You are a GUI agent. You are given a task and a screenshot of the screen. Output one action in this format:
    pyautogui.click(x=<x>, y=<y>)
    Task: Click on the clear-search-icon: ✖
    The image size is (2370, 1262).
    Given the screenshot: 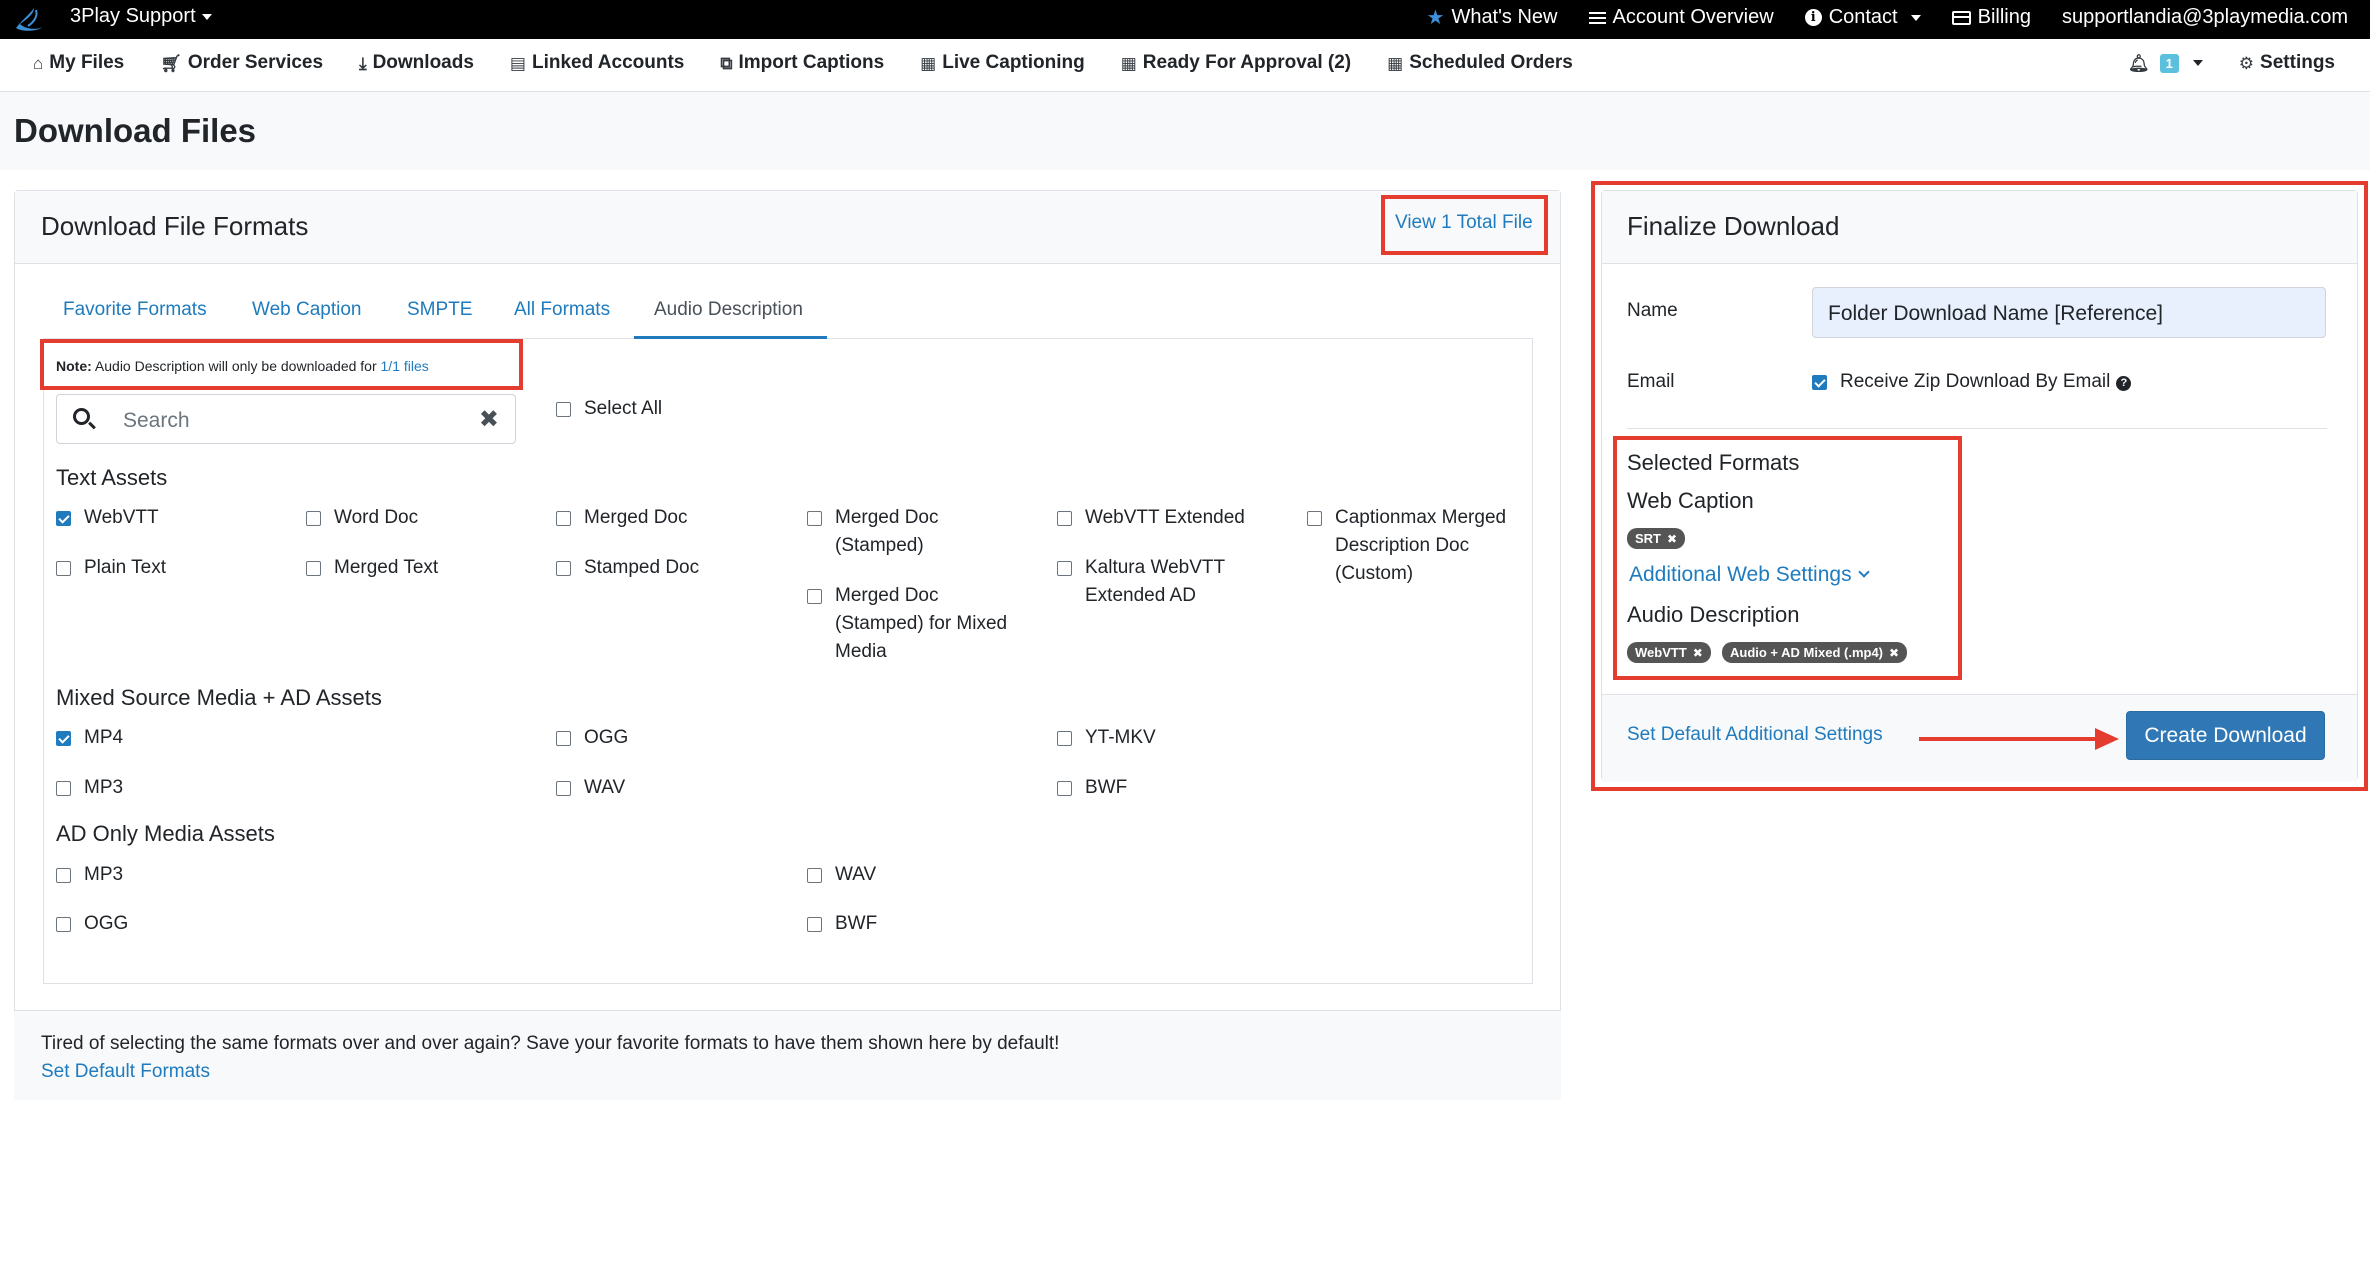 What is the action you would take?
    pyautogui.click(x=489, y=419)
    